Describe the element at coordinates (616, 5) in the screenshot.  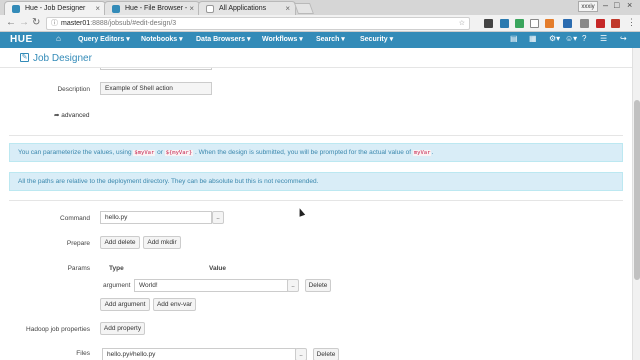
I see `maximize-icon: □` at that location.